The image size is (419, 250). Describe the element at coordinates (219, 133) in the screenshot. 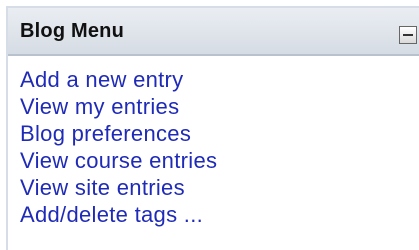

I see `blog-preferences-link: Blog preferences` at that location.